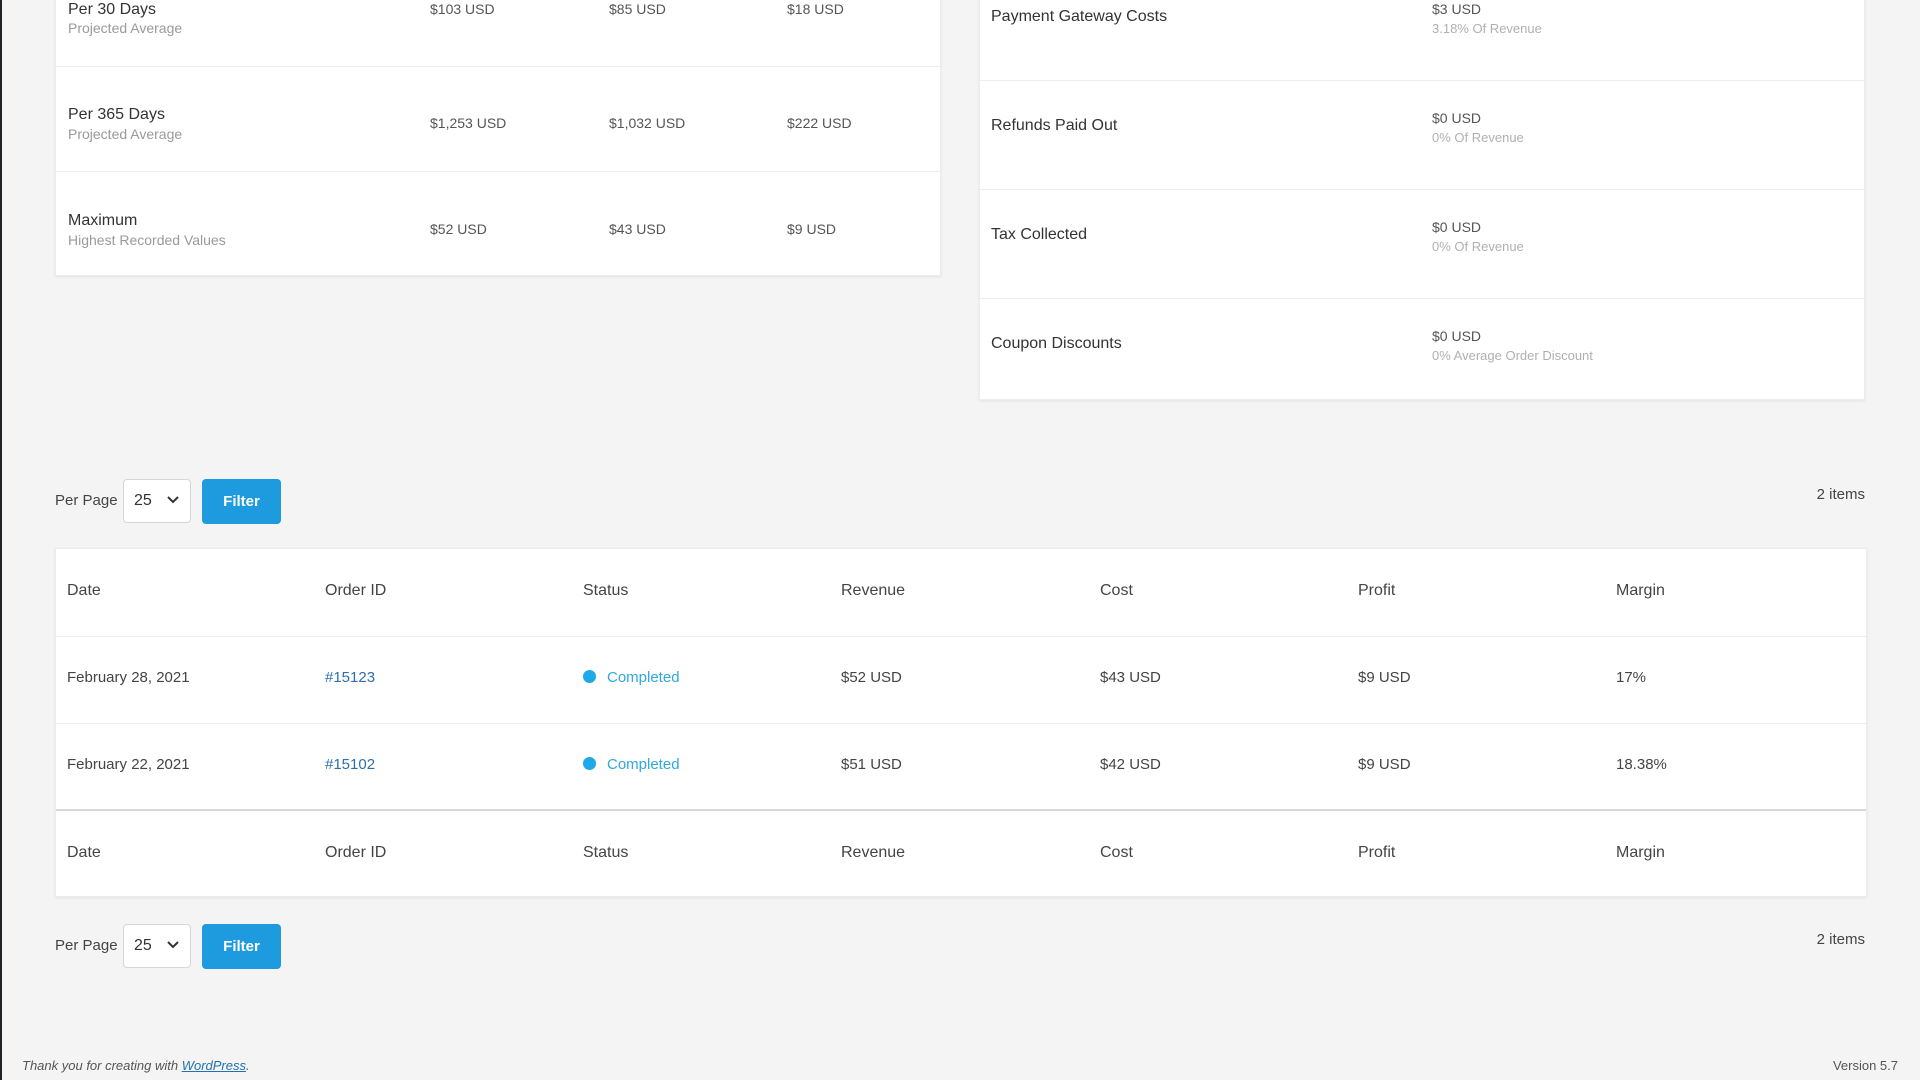 This screenshot has width=1920, height=1080. Describe the element at coordinates (468, 123) in the screenshot. I see `stat-revenue: $1,253 USD` at that location.